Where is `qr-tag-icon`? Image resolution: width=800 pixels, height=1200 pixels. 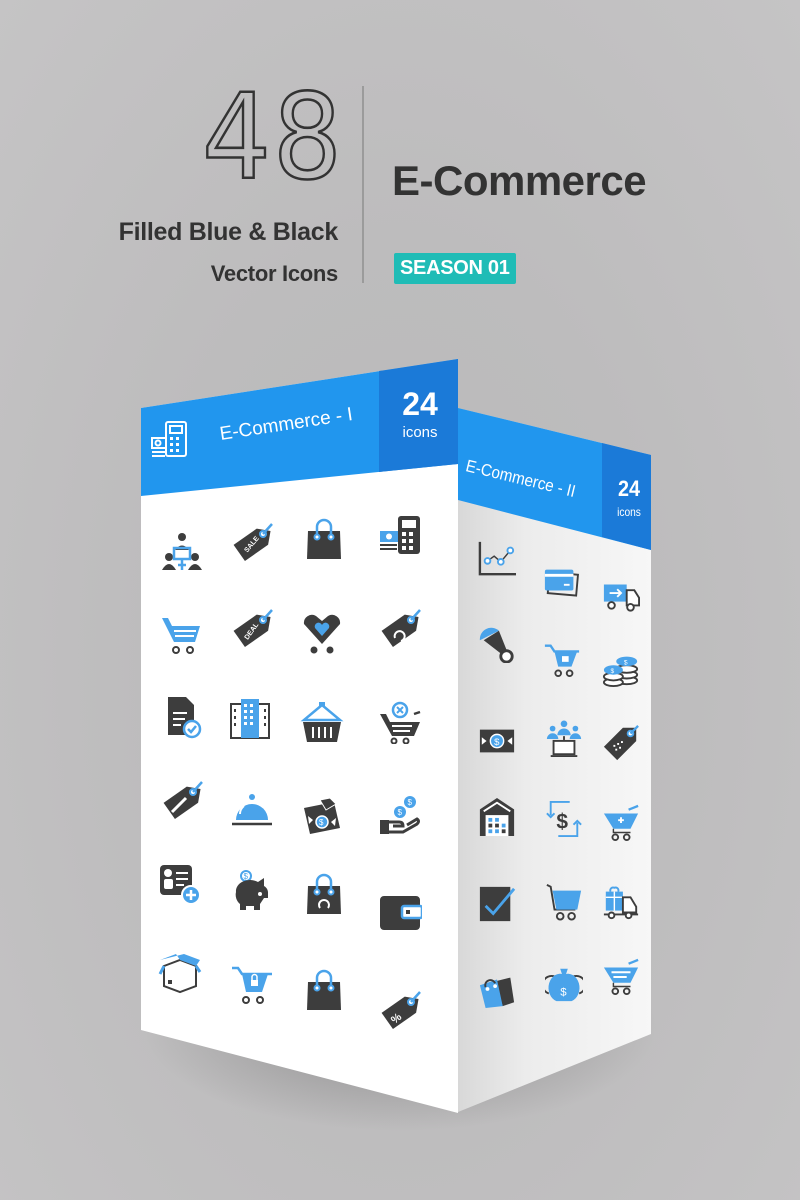 qr-tag-icon is located at coordinates (621, 743).